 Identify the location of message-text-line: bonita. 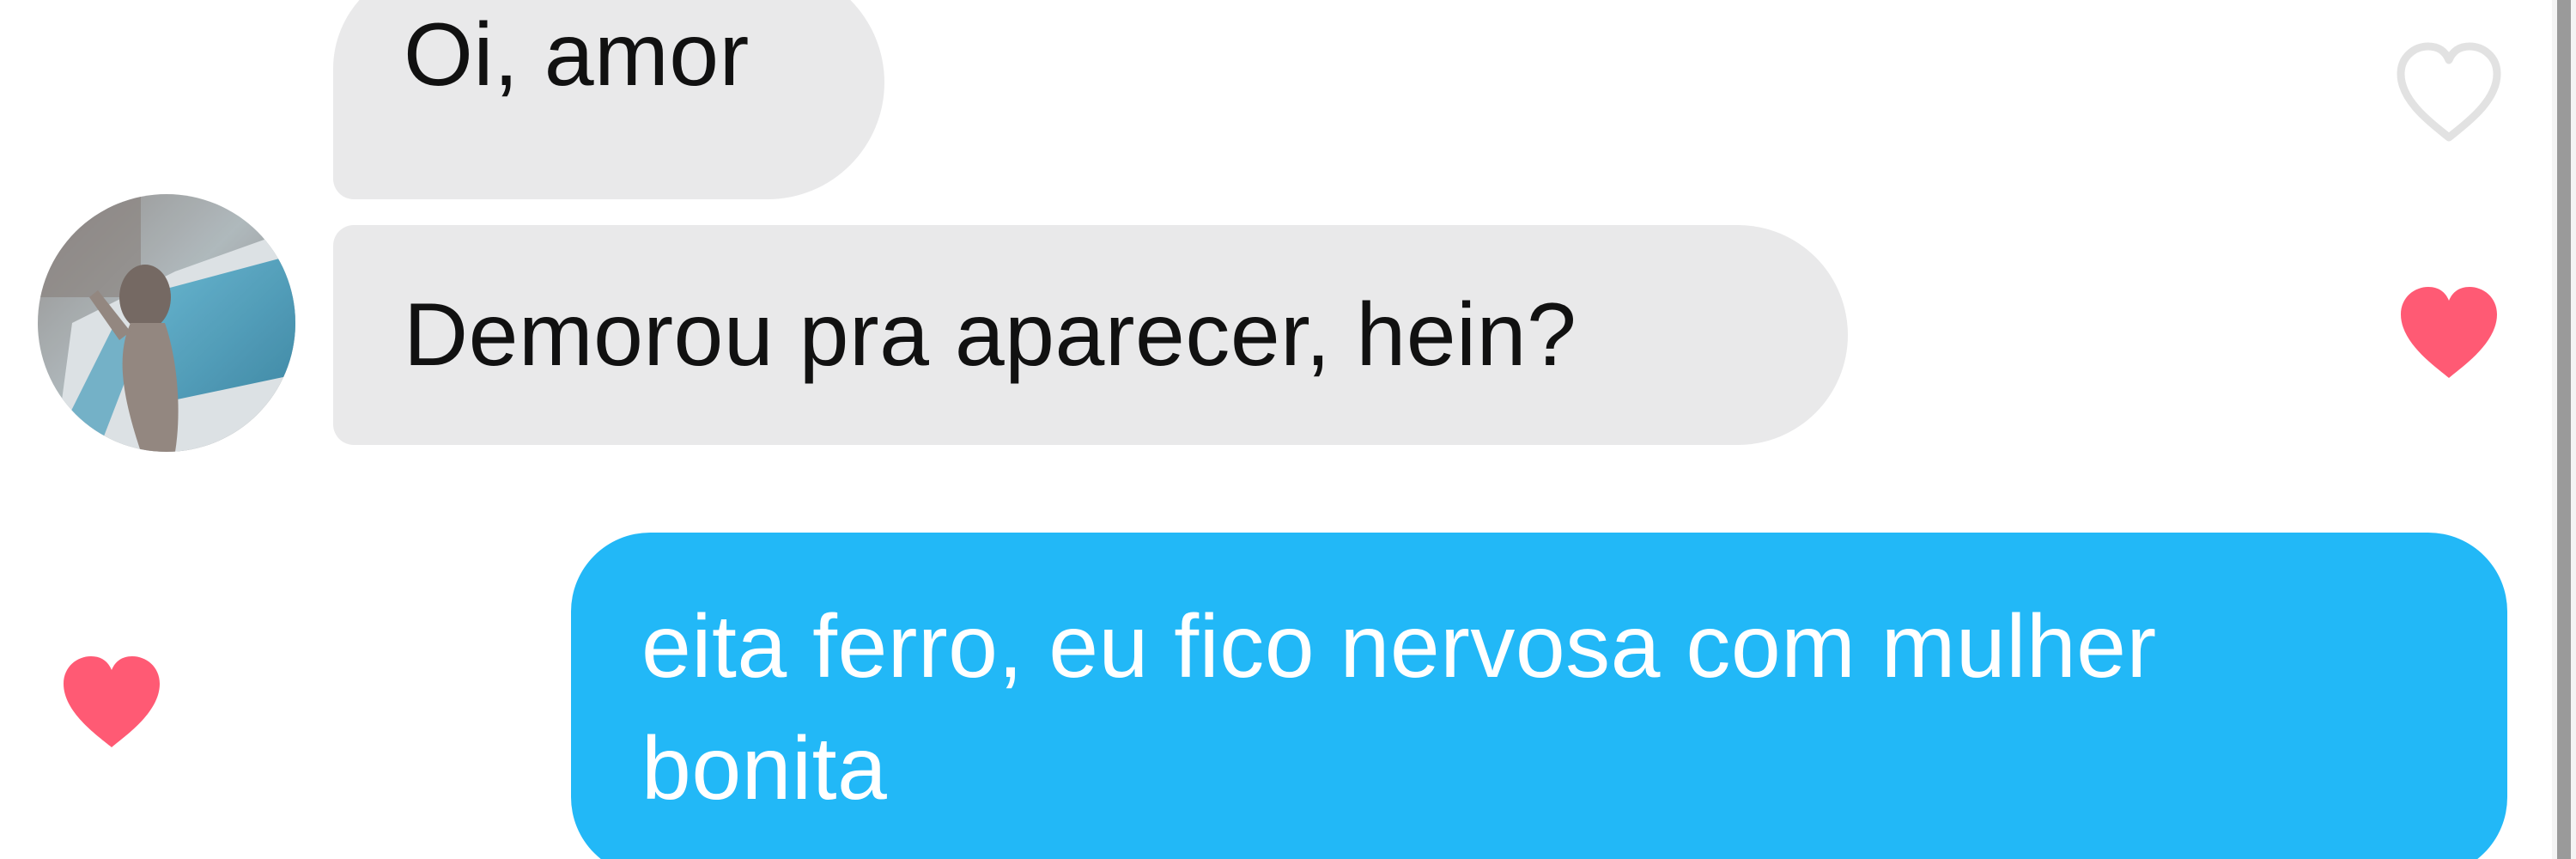
(764, 769).